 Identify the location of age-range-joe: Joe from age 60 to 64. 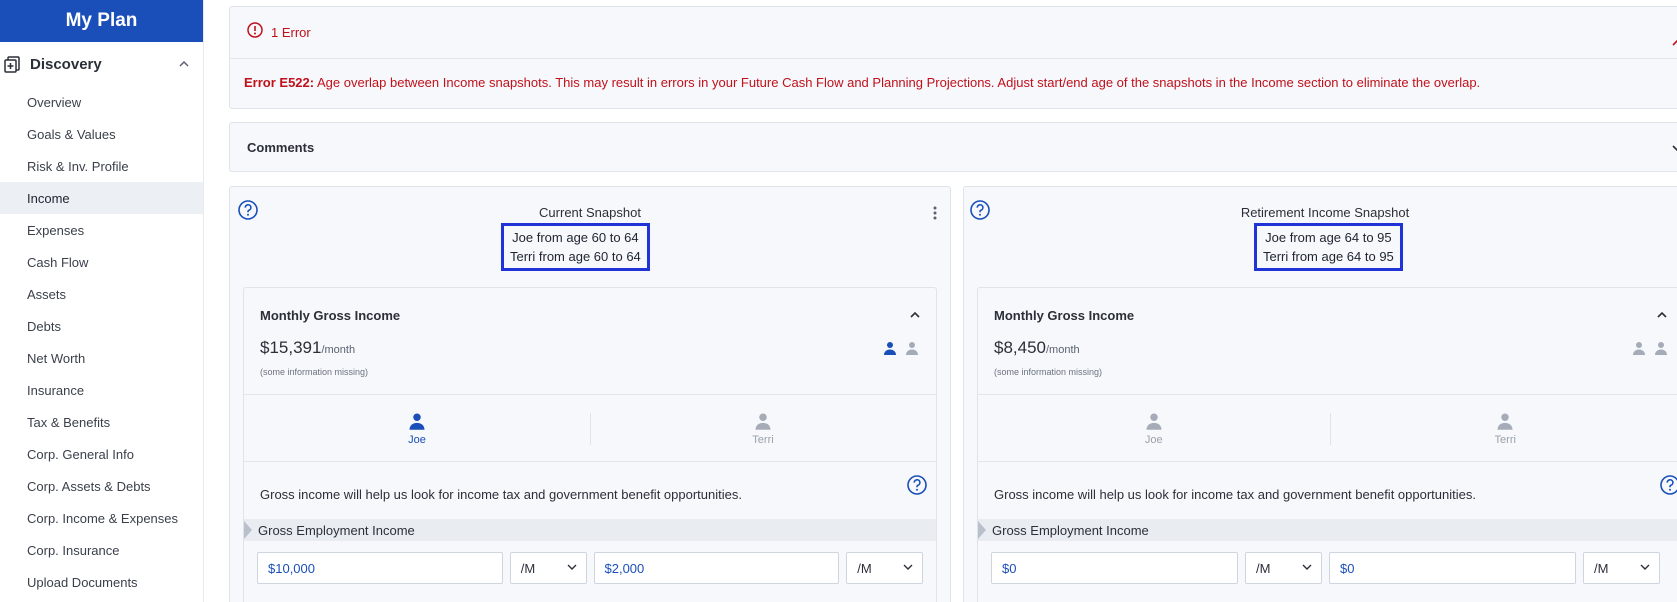
(575, 237).